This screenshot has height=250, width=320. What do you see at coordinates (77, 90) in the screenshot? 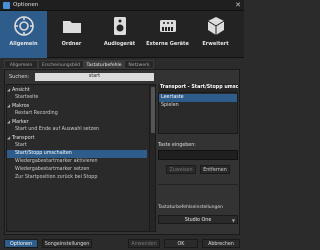
I see `tree-group: ◢ Ansicht` at bounding box center [77, 90].